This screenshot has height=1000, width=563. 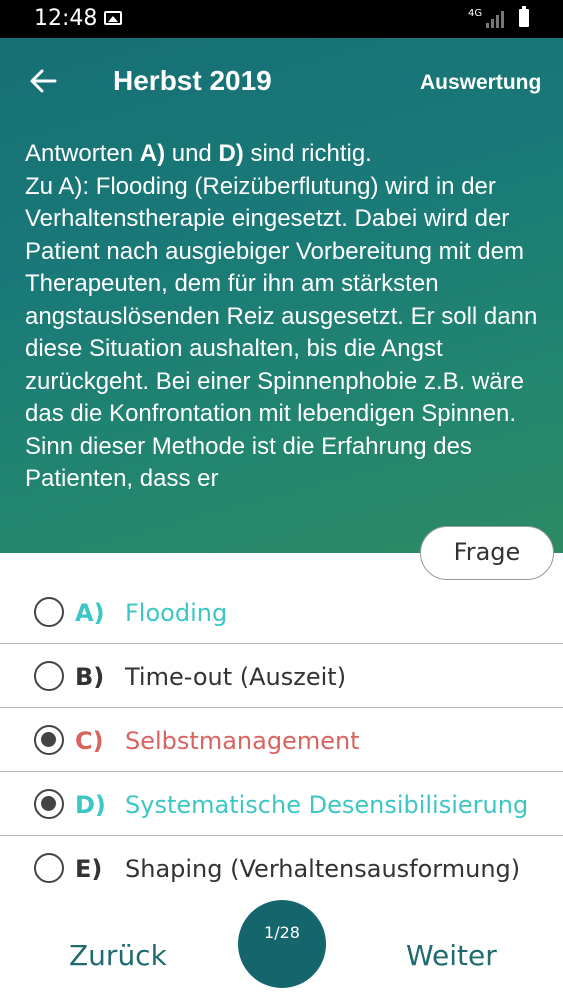 I want to click on option-text: Selbstmanagement, so click(x=242, y=741).